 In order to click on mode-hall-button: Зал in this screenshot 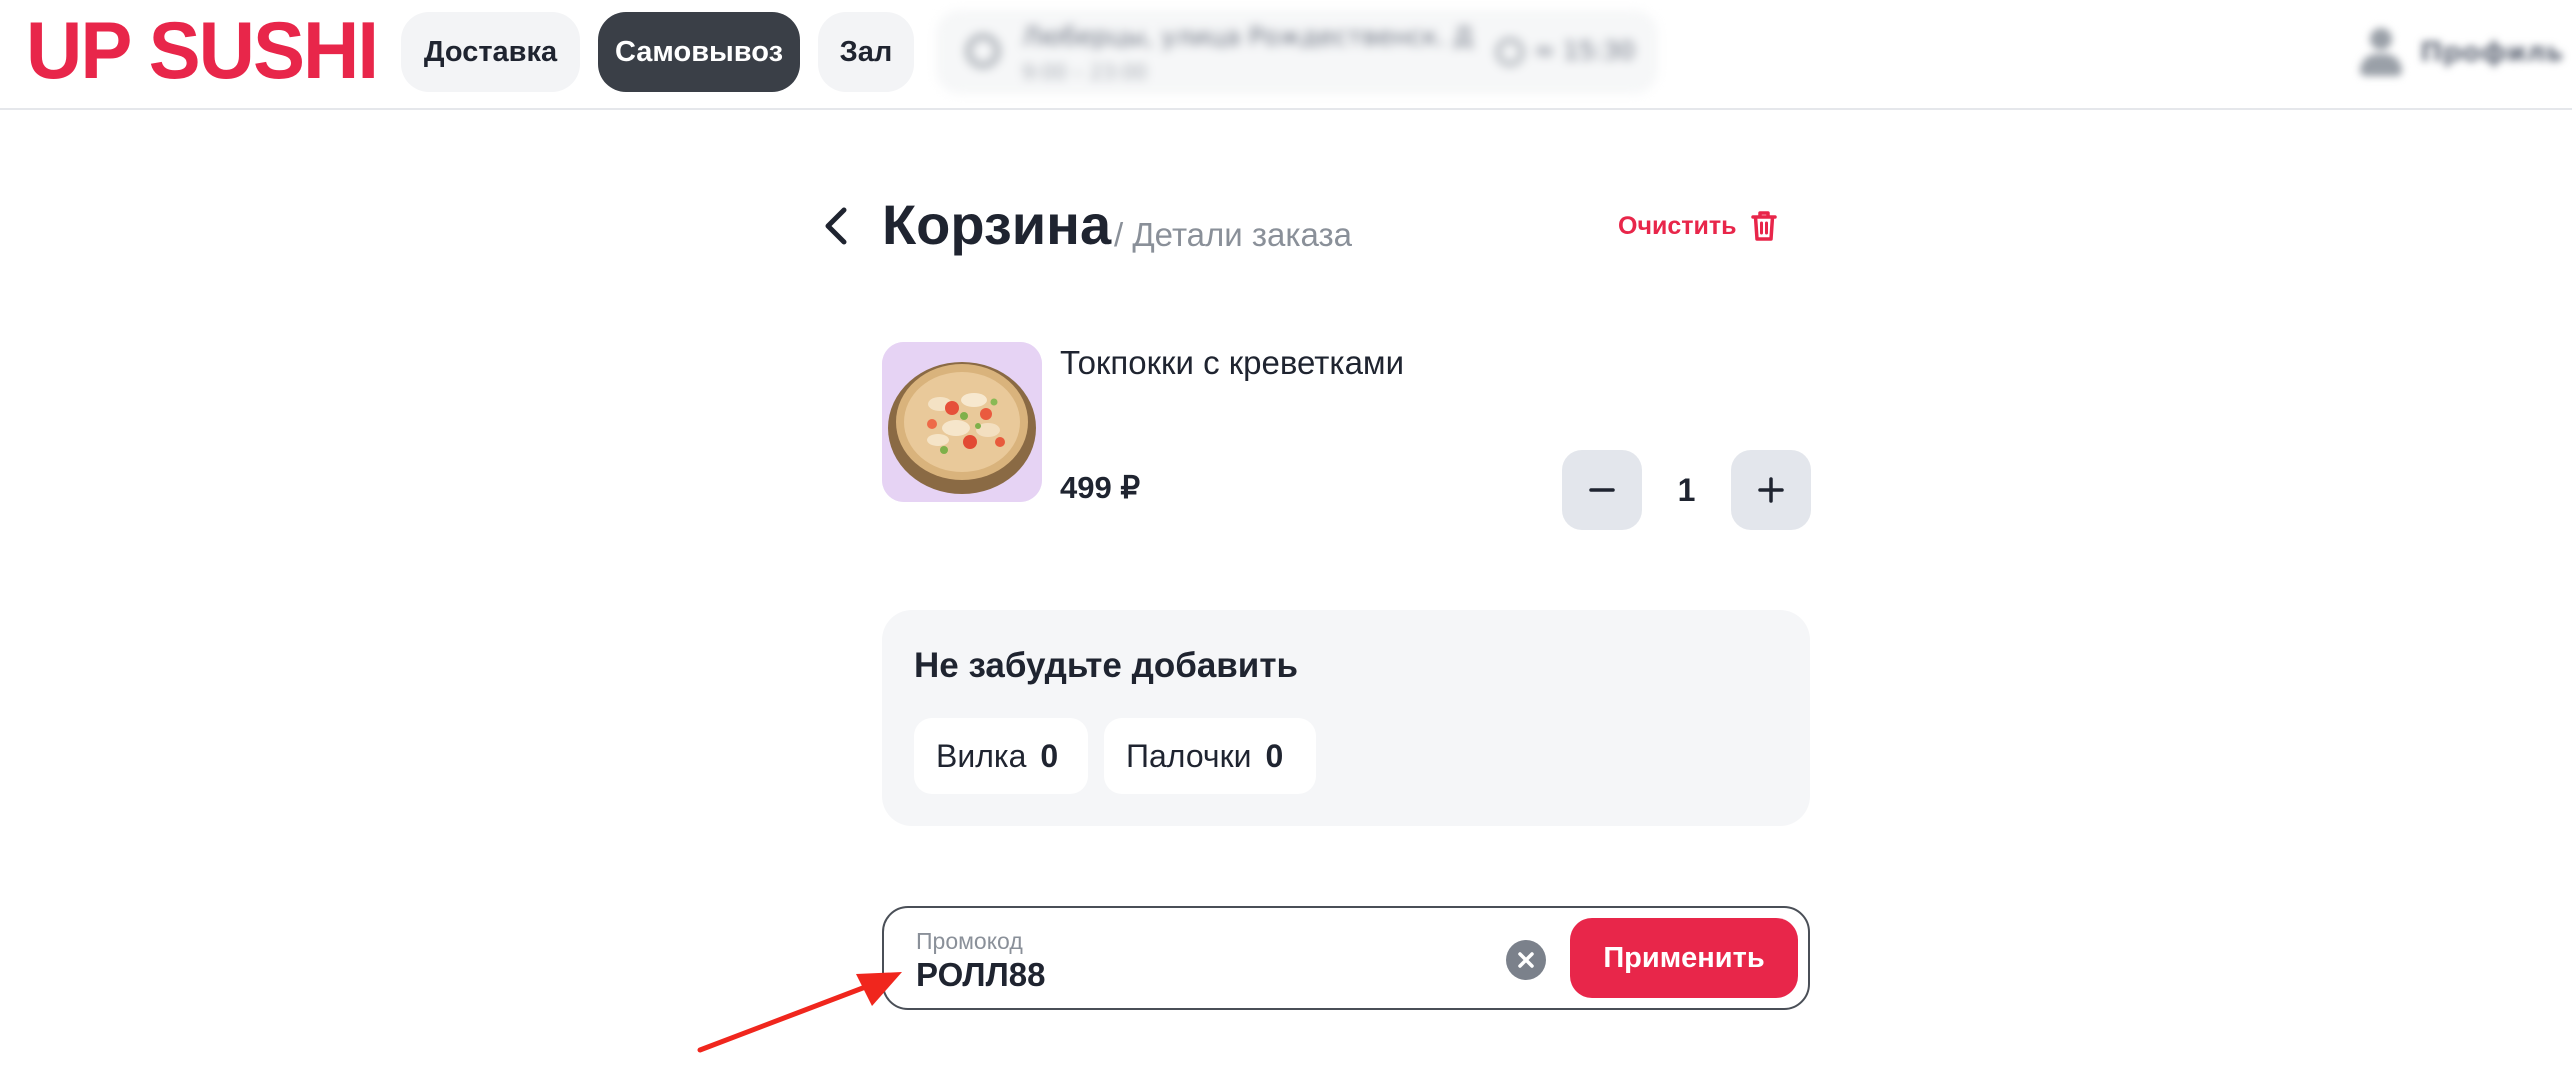, I will do `click(866, 52)`.